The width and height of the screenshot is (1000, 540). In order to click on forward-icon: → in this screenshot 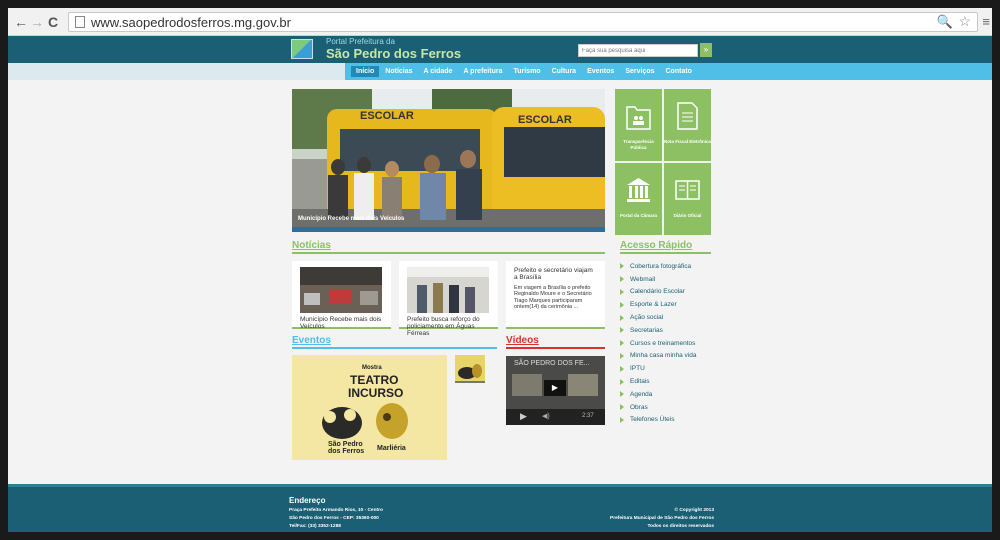, I will do `click(37, 22)`.